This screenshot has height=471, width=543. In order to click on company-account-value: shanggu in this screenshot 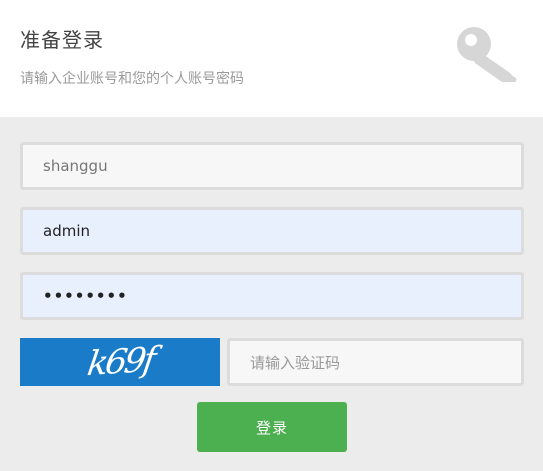, I will do `click(75, 166)`.